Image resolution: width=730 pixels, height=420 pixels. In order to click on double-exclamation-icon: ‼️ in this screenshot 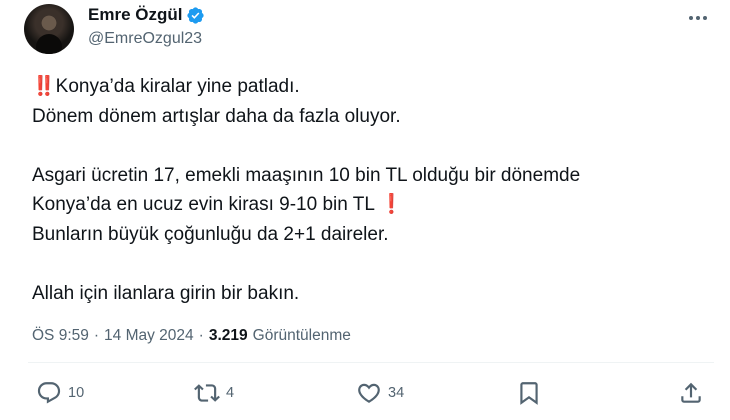, I will do `click(44, 86)`.